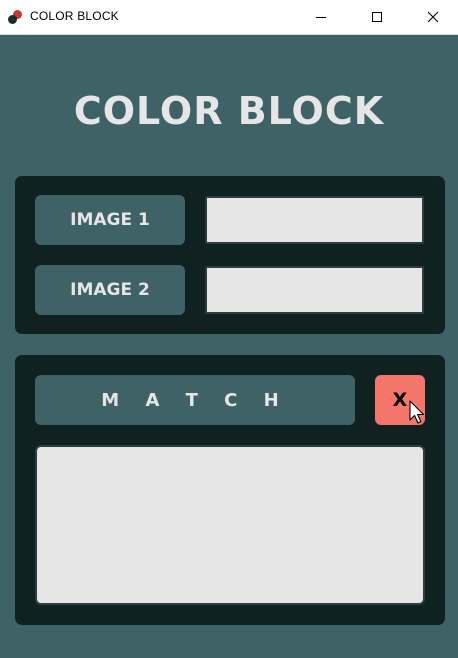  Describe the element at coordinates (110, 220) in the screenshot. I see `image1-button: IMAGE 1` at that location.